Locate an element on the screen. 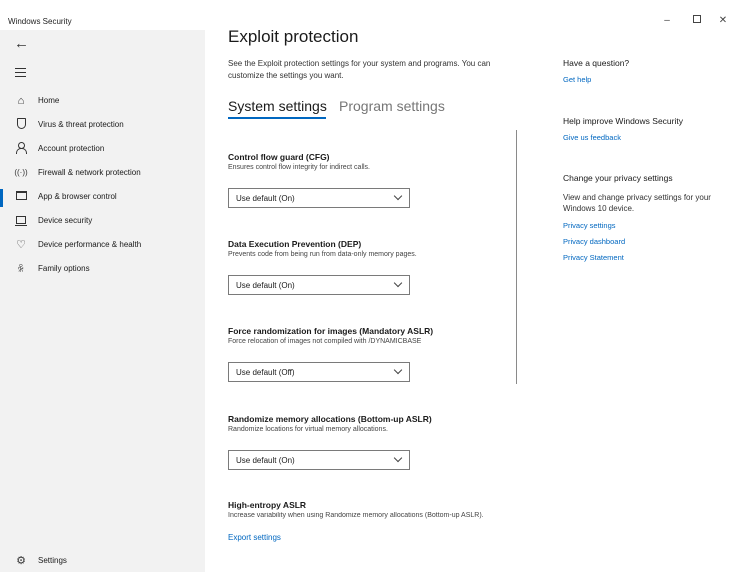 Image resolution: width=731 pixels, height=572 pixels. page-title: Exploit protection is located at coordinates (293, 36).